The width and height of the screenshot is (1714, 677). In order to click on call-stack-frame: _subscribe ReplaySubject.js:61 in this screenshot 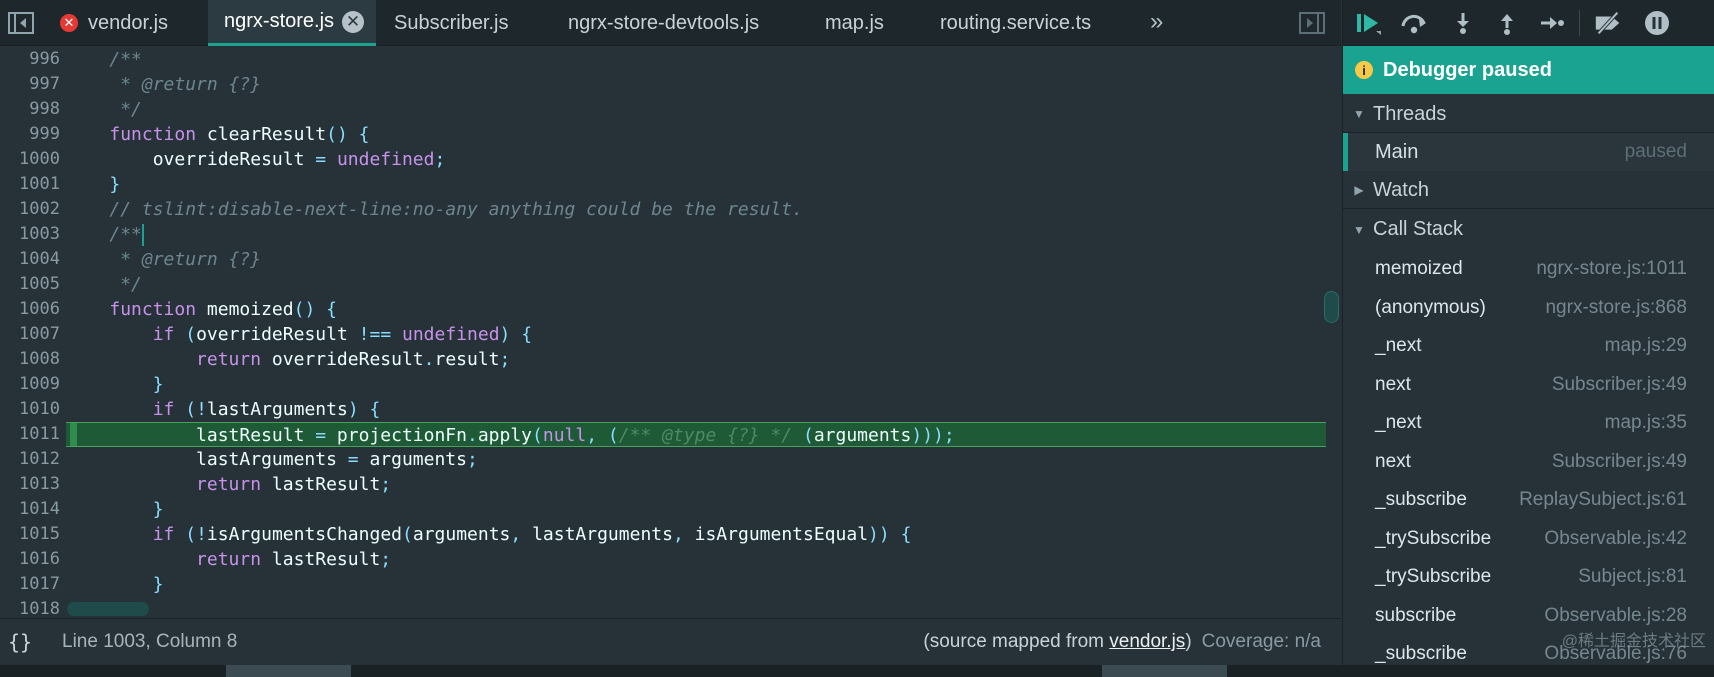, I will do `click(1528, 499)`.